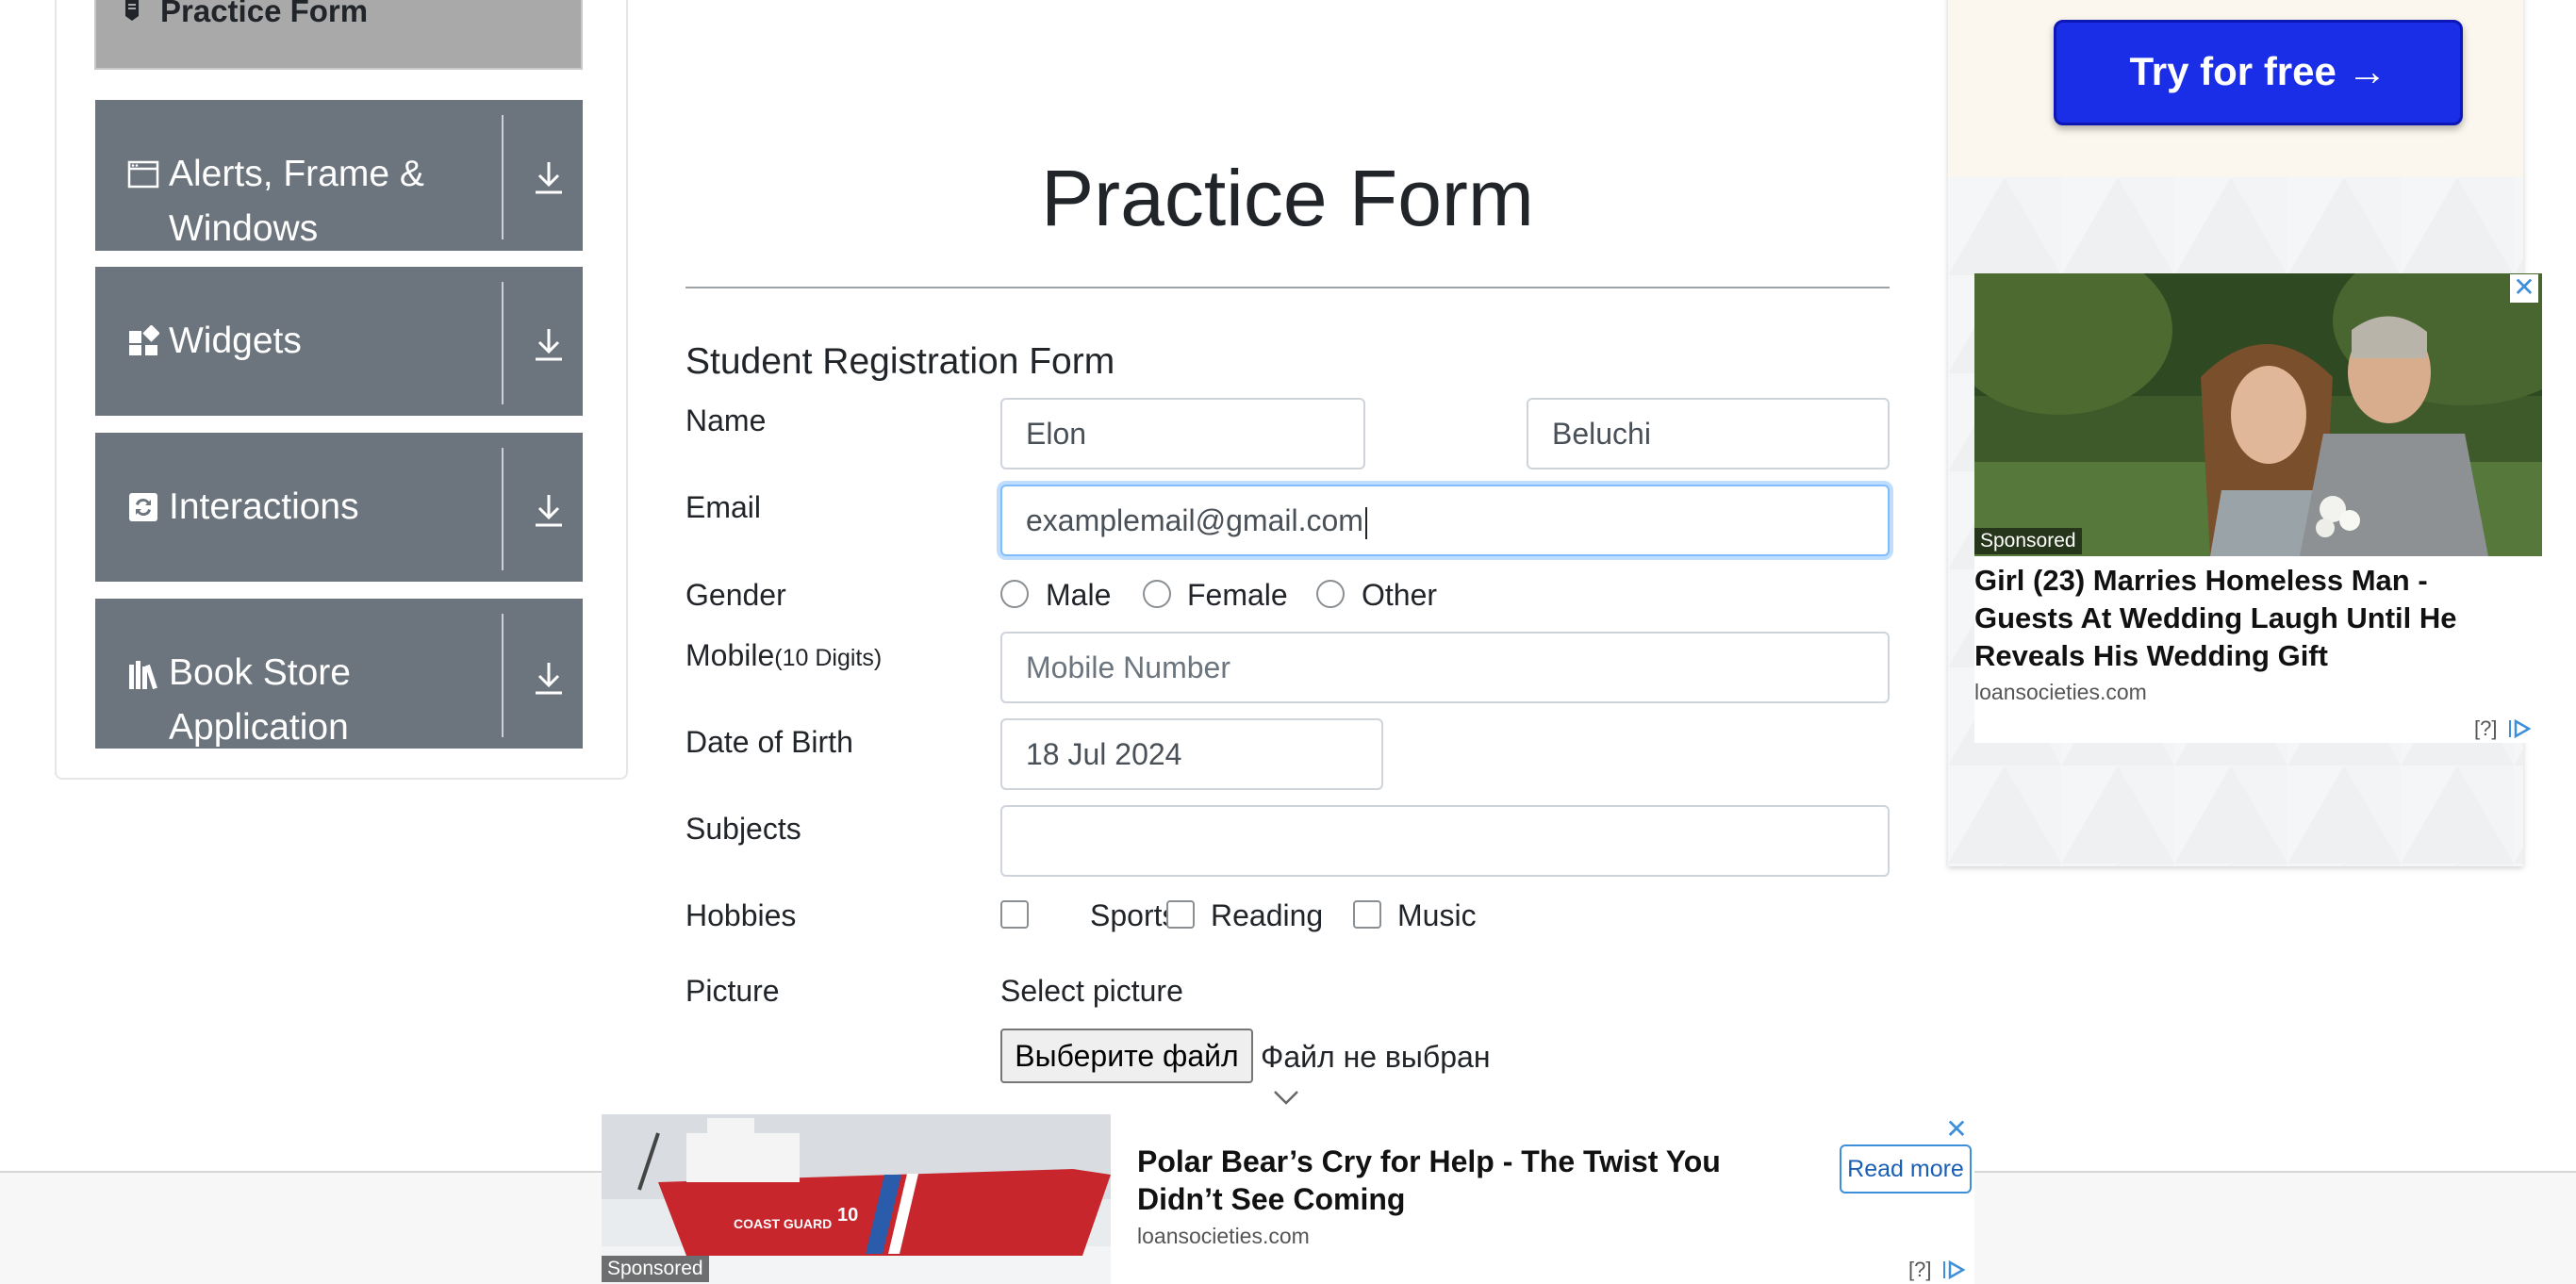  I want to click on books-icon, so click(143, 675).